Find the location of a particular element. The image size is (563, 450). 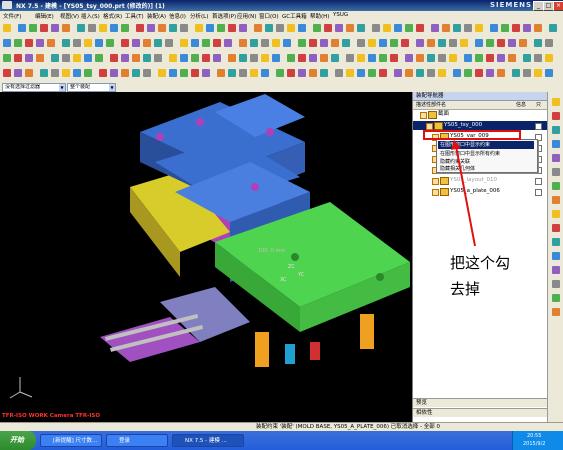

menu-assembly: 装配(A) is located at coordinates (156, 16).